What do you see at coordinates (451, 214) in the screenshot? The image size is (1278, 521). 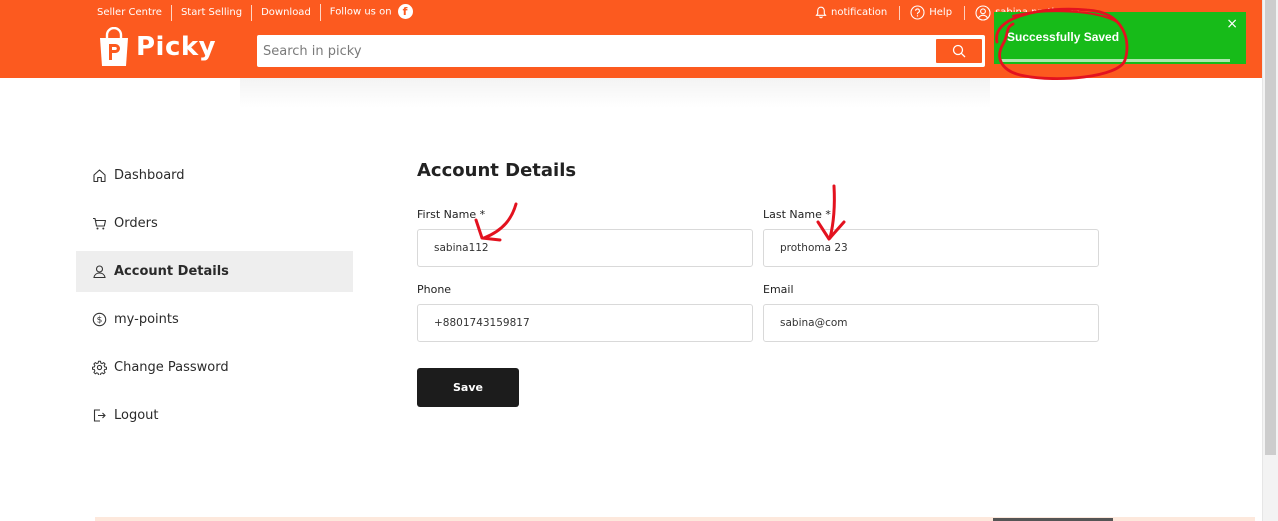 I see `first-name-label: First Name *` at bounding box center [451, 214].